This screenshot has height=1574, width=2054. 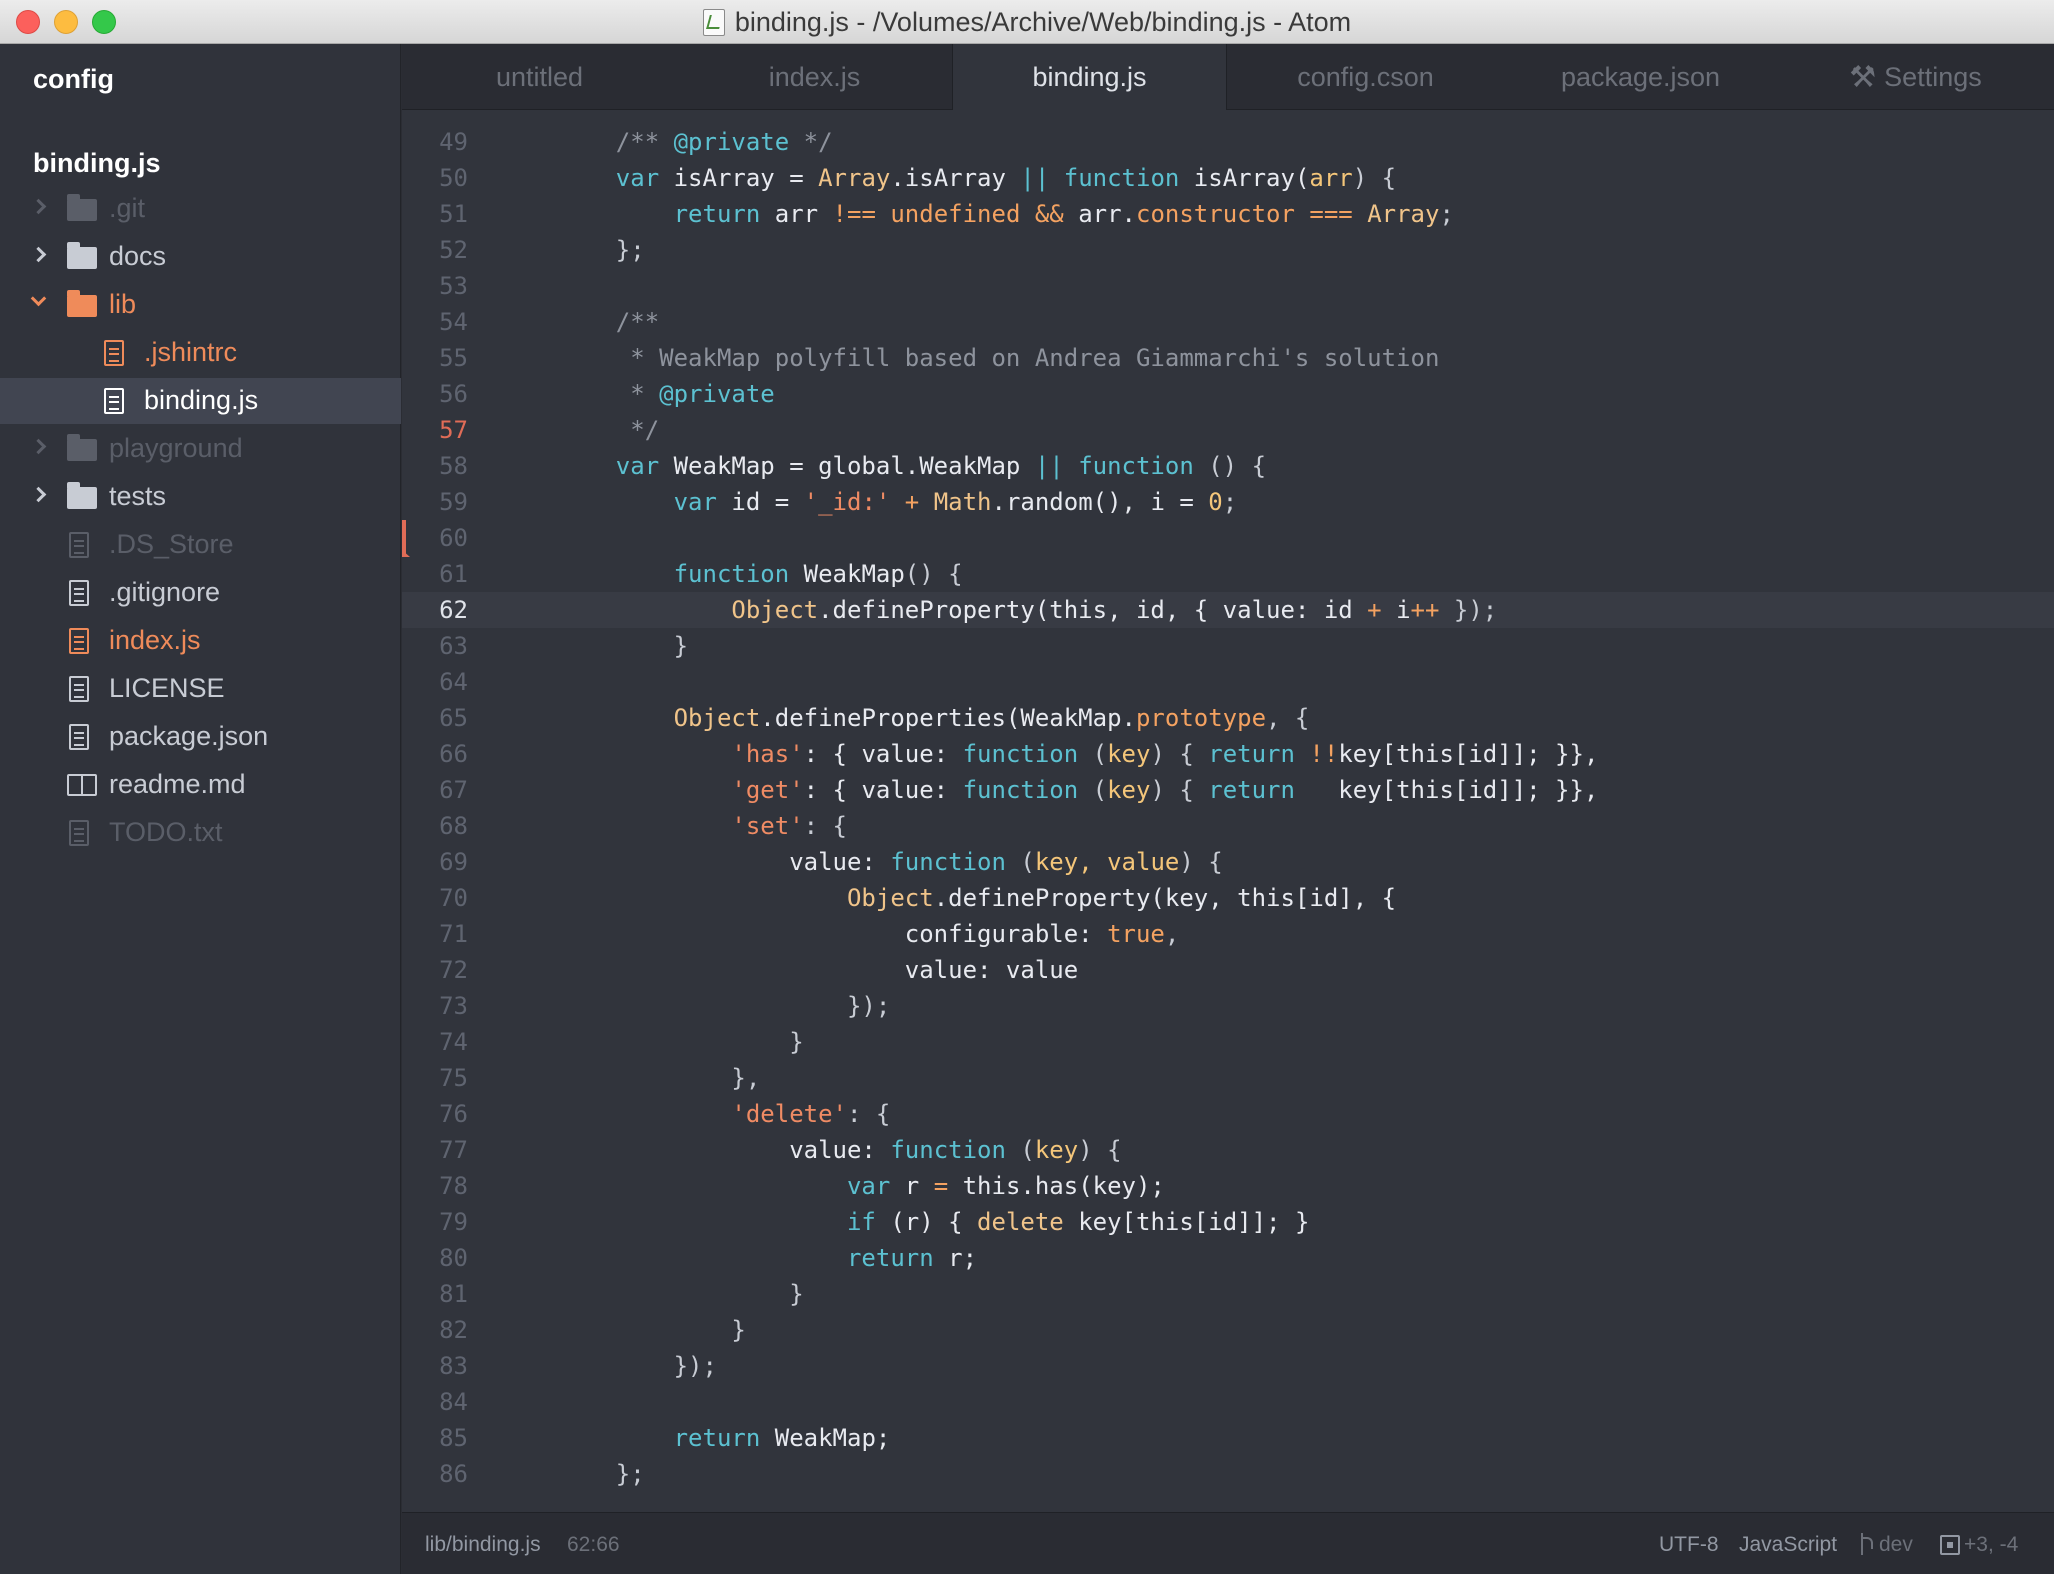 I want to click on tree-item-index-js: index.js, so click(x=200, y=641).